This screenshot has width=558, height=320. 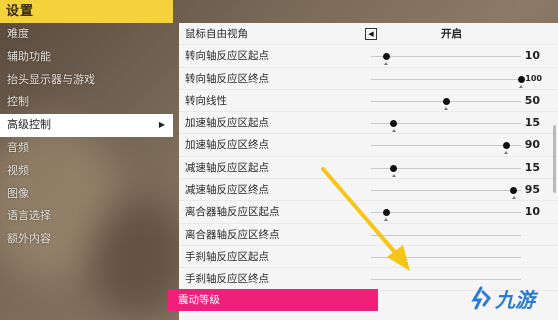 I want to click on chevron-right-icon: ▶, so click(x=161, y=125).